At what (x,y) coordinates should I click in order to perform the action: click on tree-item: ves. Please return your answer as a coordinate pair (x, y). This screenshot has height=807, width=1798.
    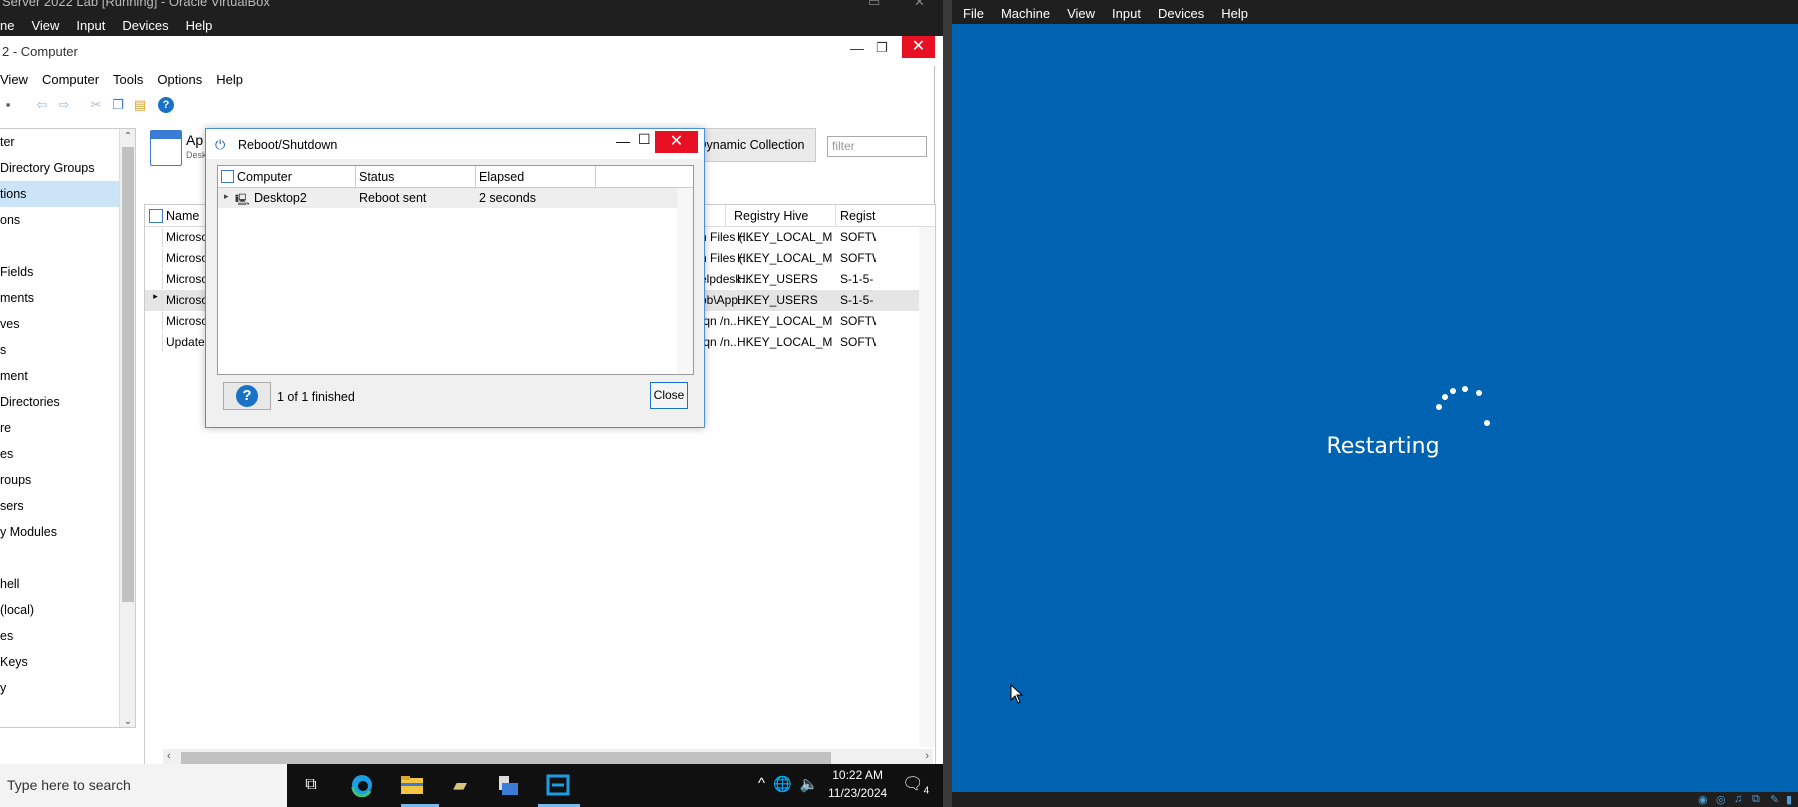
    Looking at the image, I should click on (67, 324).